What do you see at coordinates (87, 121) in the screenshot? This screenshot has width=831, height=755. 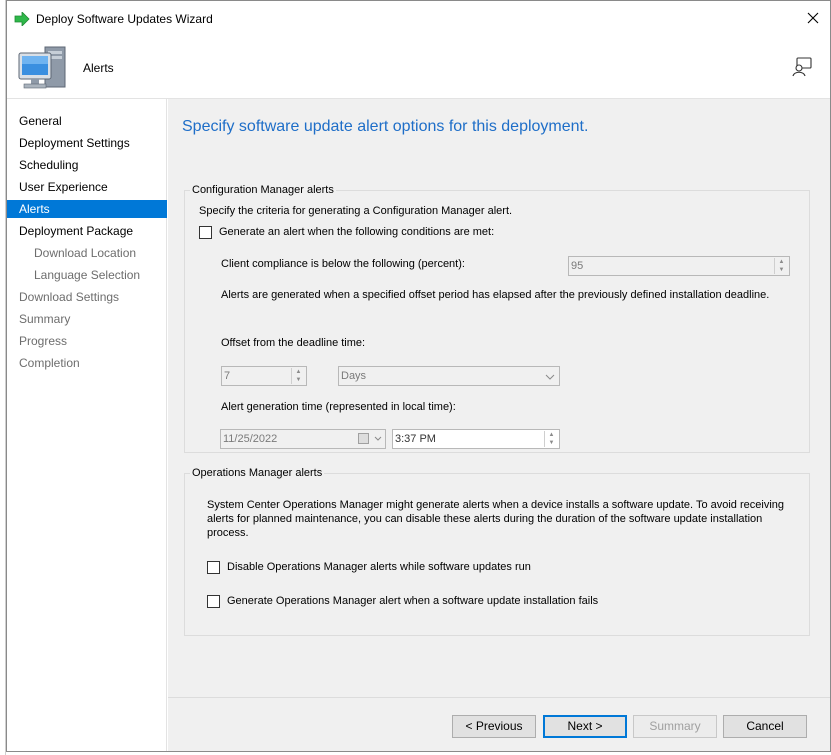 I see `nav-item-general: General` at bounding box center [87, 121].